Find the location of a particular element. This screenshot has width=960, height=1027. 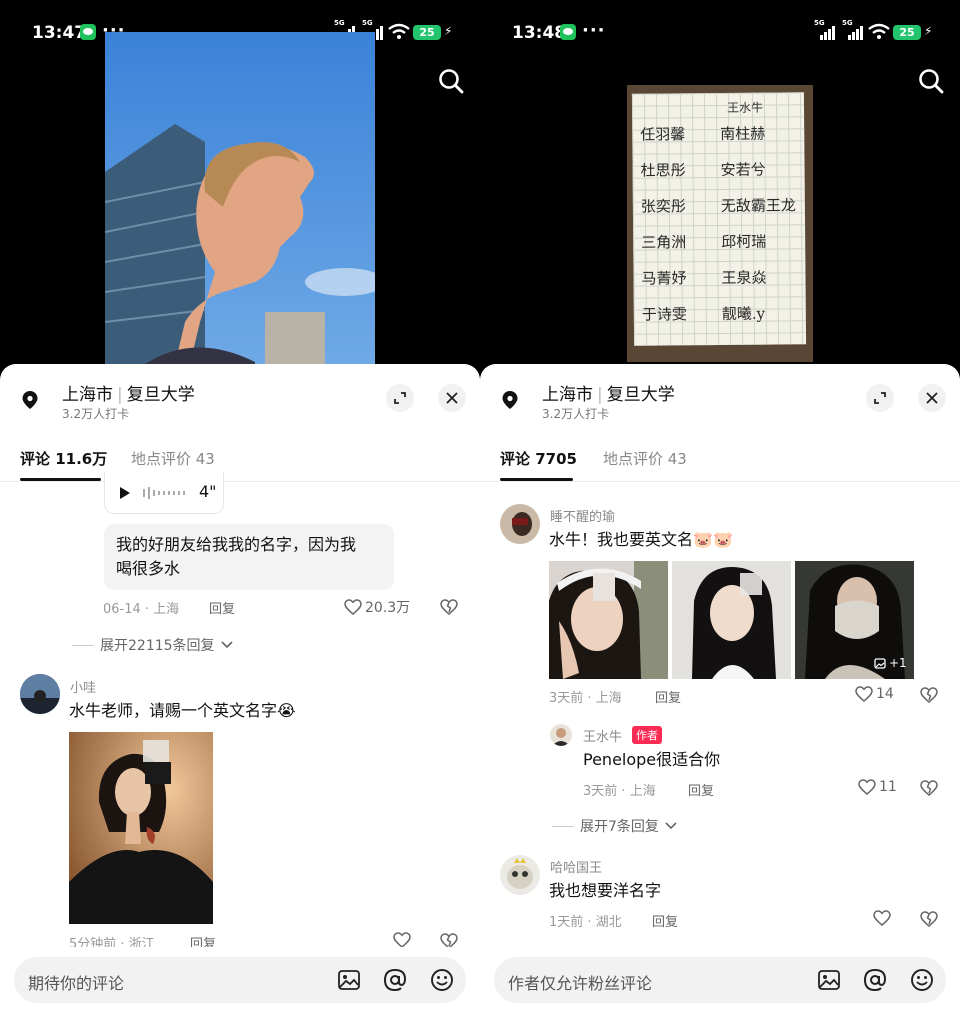

tab-comments: 评论 11.6万 is located at coordinates (63, 458).